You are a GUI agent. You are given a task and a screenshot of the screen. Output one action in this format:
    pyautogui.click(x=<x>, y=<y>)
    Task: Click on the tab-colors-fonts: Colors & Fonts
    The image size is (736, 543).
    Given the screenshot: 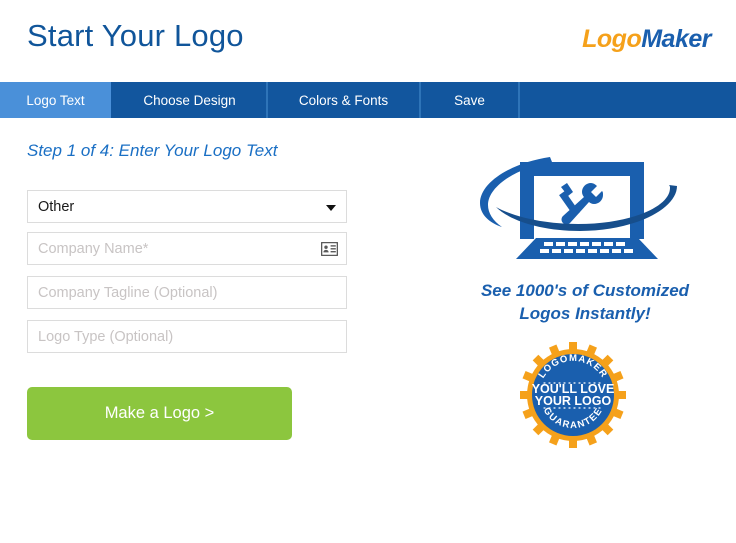 What is the action you would take?
    pyautogui.click(x=344, y=100)
    